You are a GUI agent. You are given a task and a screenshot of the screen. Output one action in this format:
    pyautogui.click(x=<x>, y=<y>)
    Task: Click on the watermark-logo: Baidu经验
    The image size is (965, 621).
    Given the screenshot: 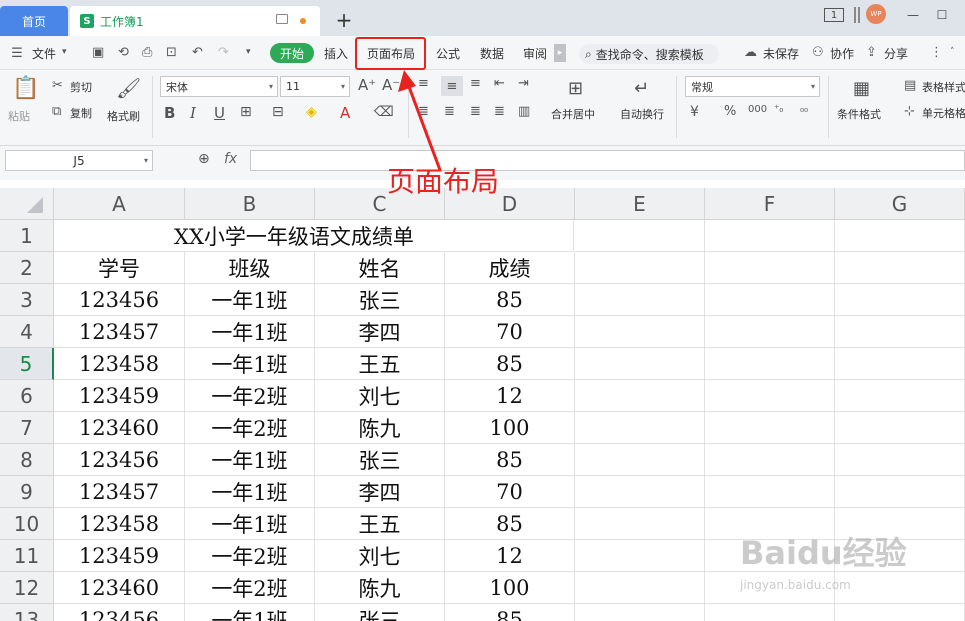 What is the action you would take?
    pyautogui.click(x=823, y=553)
    